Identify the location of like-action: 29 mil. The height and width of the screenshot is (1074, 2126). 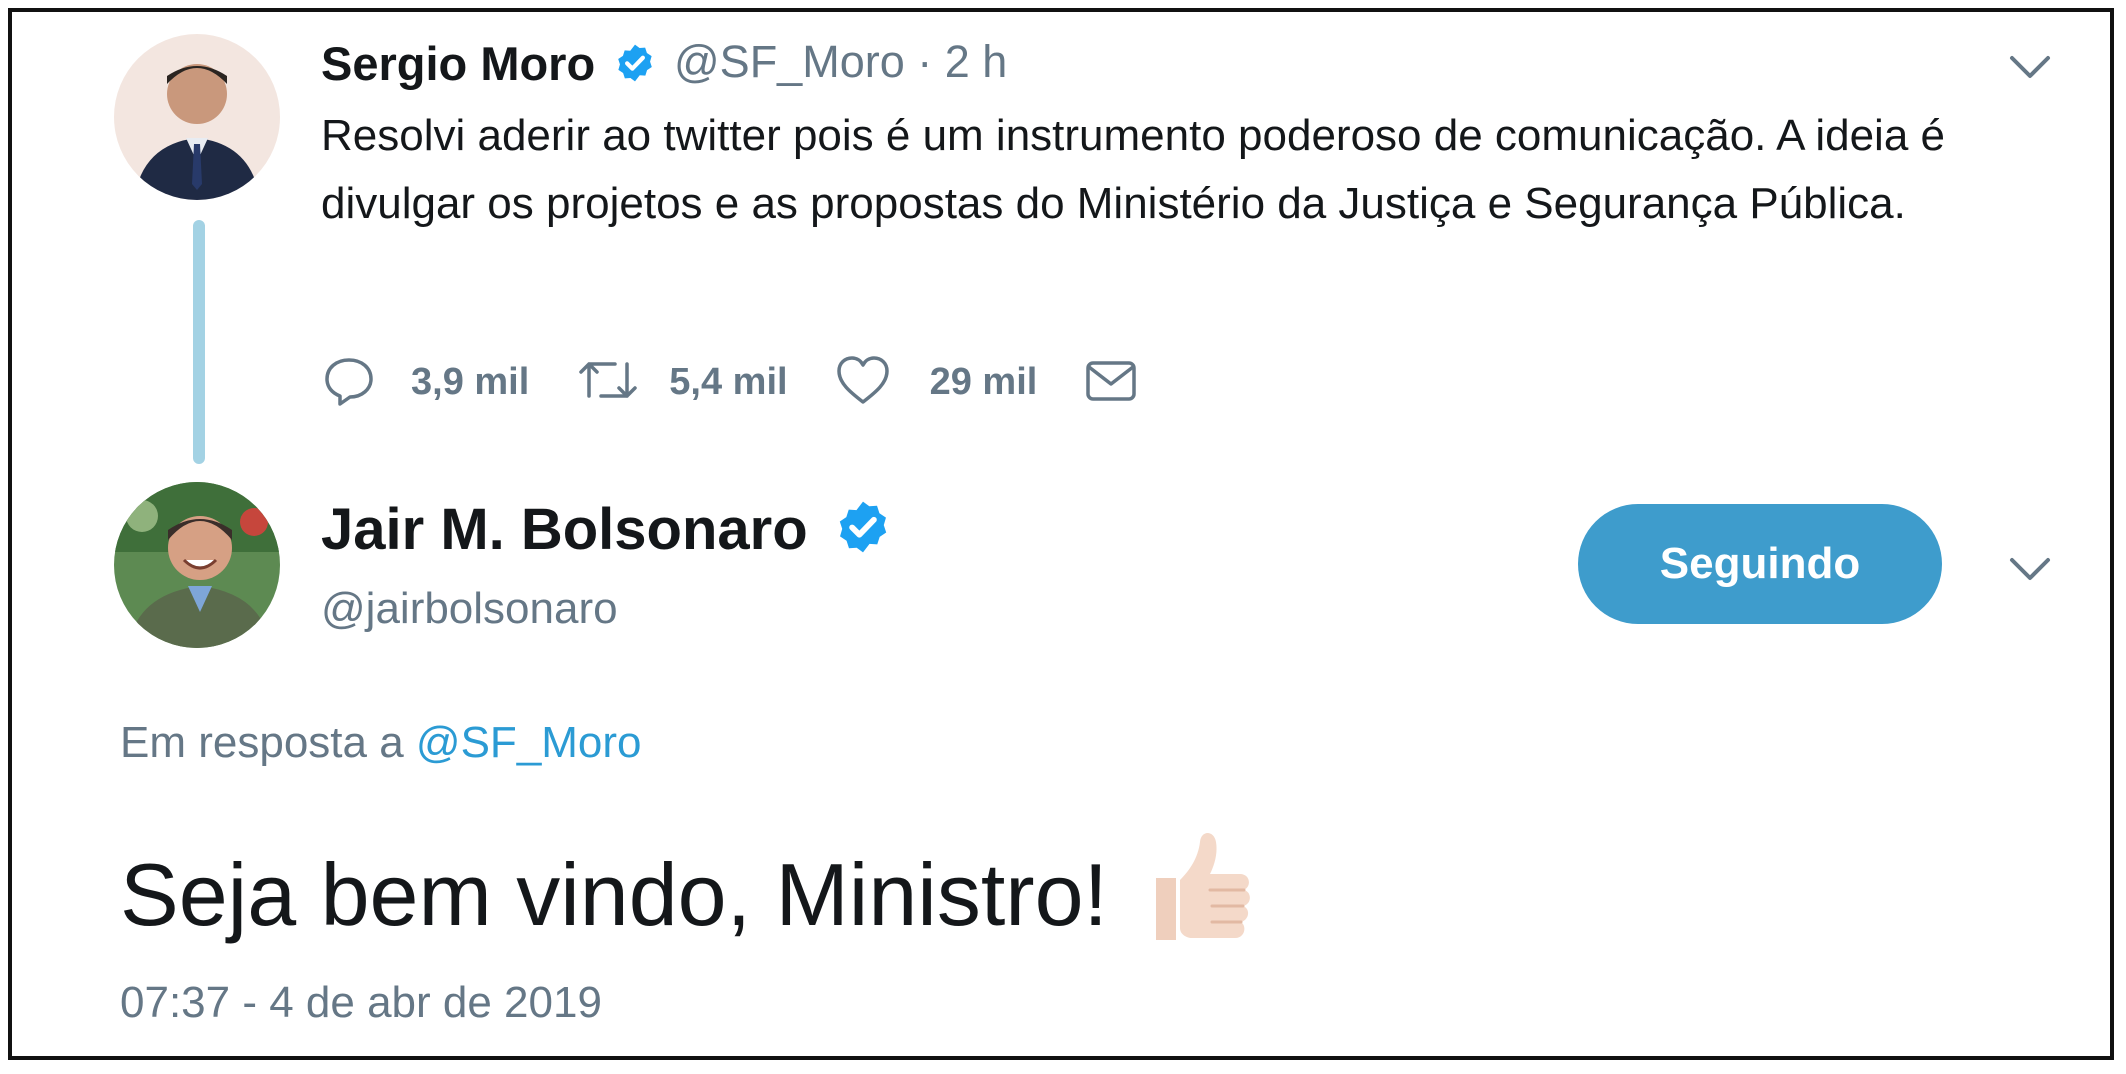
(936, 382).